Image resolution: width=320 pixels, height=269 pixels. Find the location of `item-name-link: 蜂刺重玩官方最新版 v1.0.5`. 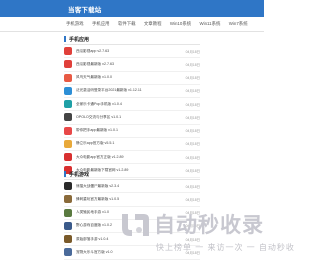

item-name-link: 蜂刺重玩官方最新版 v1.0.5 is located at coordinates (131, 199).